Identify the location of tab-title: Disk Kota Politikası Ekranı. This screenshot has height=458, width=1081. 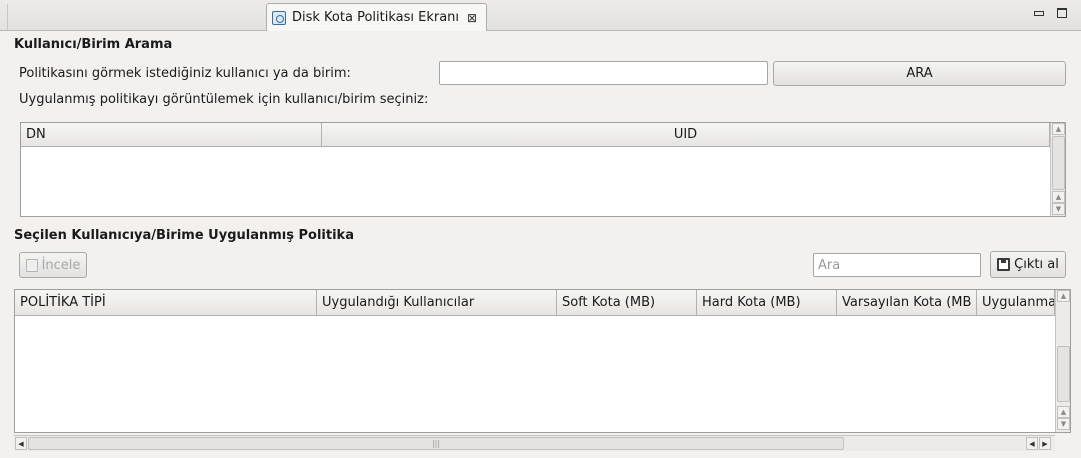
(376, 17).